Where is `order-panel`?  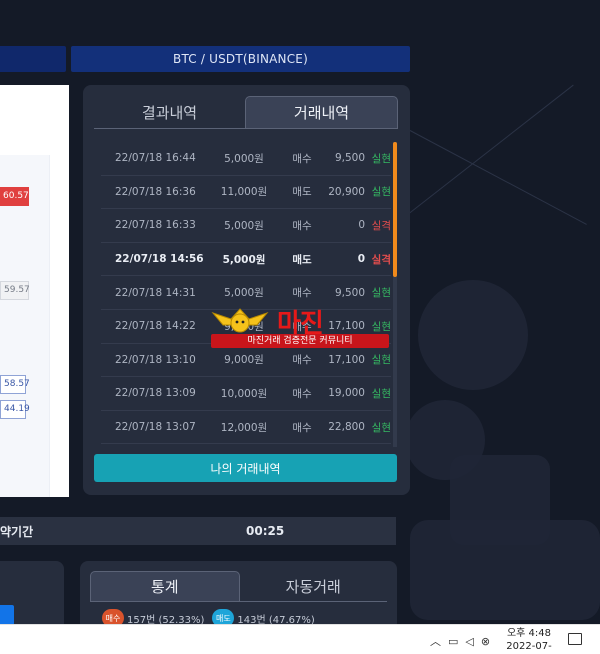 order-panel is located at coordinates (32, 596).